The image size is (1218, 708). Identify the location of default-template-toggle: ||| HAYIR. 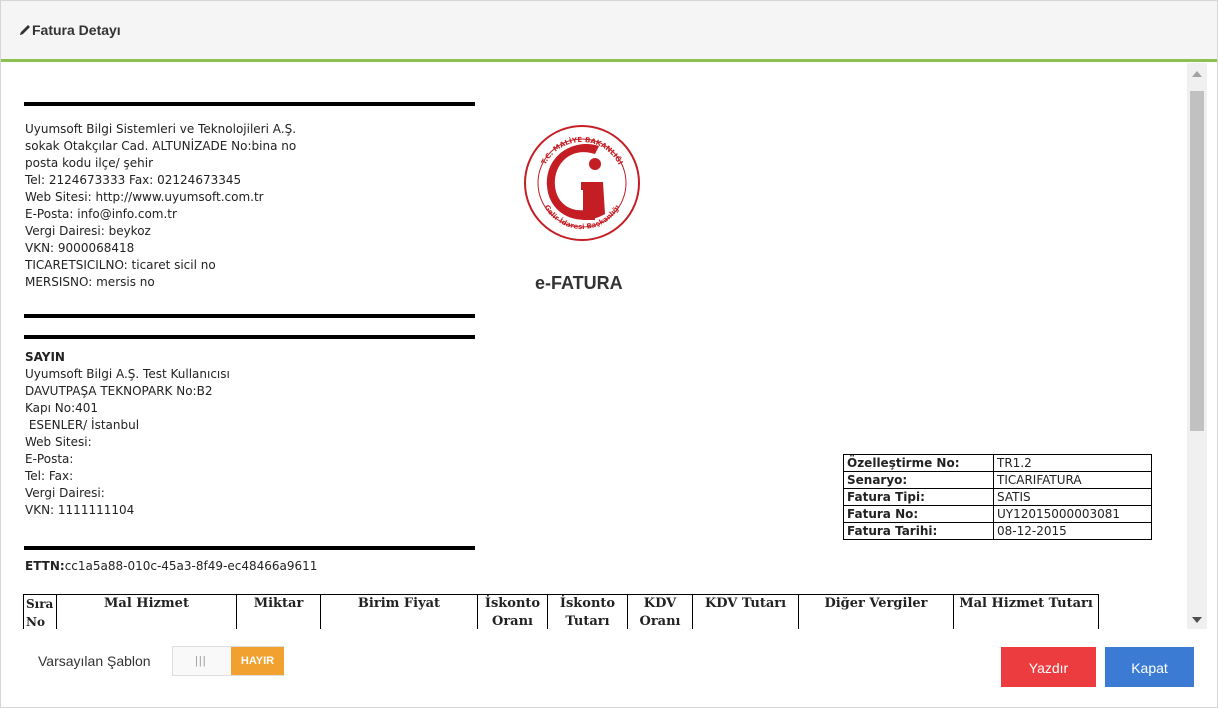
(228, 661).